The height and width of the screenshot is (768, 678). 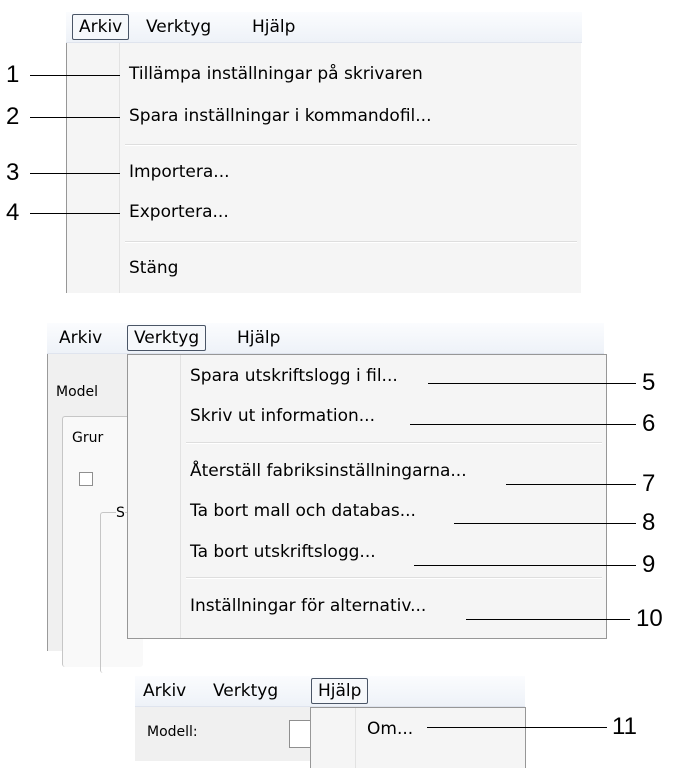 I want to click on group-label: S, so click(x=120, y=513).